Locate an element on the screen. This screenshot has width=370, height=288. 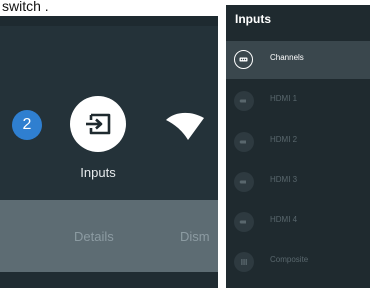
input-item-label: HDMI 1 is located at coordinates (284, 98).